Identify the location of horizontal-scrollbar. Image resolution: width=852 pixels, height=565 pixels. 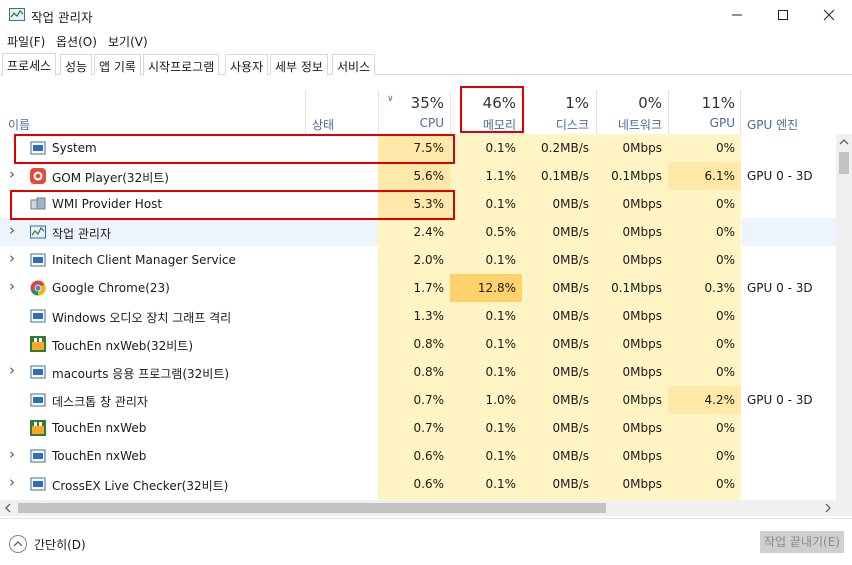
(418, 508).